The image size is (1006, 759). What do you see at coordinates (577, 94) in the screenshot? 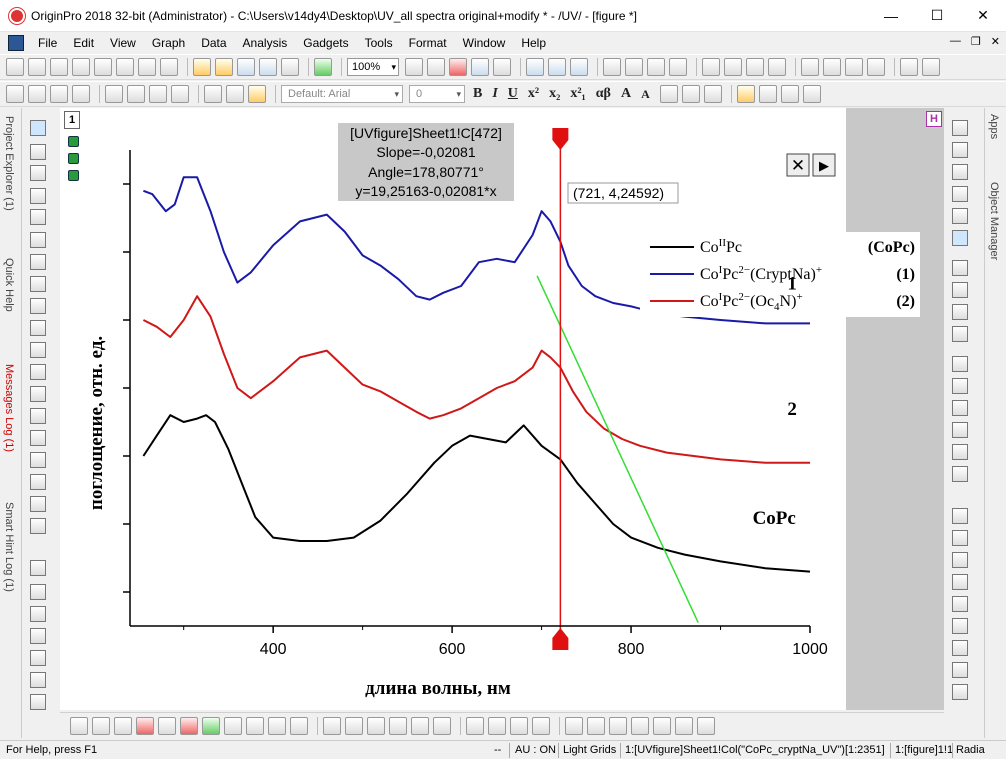
I see `supersub-button: x²₁` at bounding box center [577, 94].